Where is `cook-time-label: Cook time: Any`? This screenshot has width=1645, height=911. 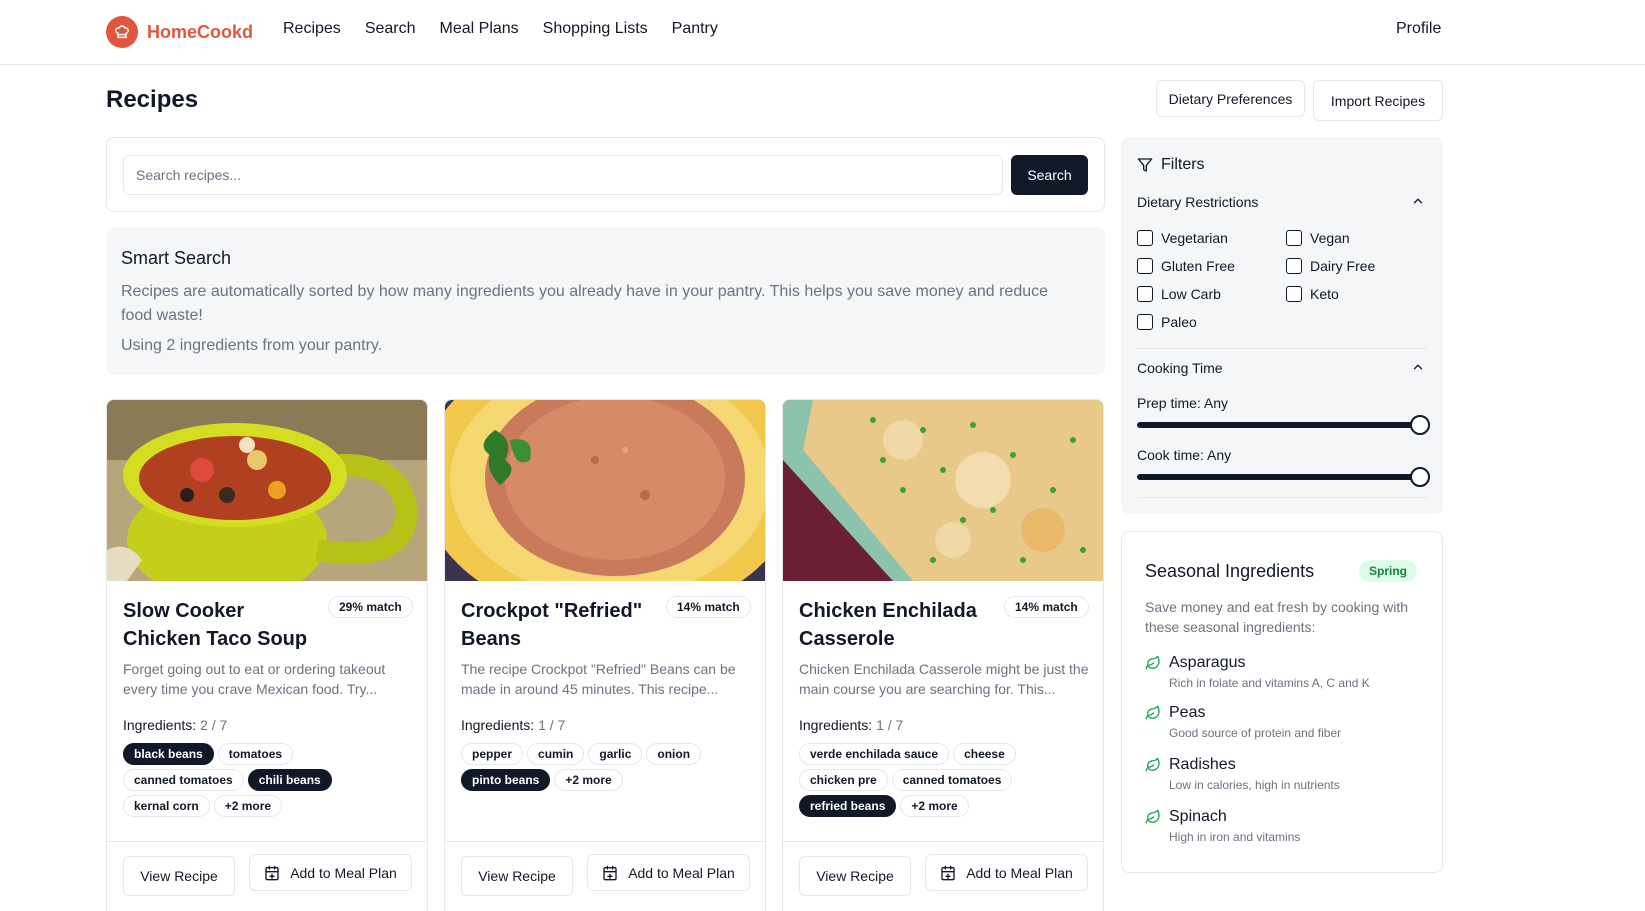
cook-time-label: Cook time: Any is located at coordinates (1184, 455).